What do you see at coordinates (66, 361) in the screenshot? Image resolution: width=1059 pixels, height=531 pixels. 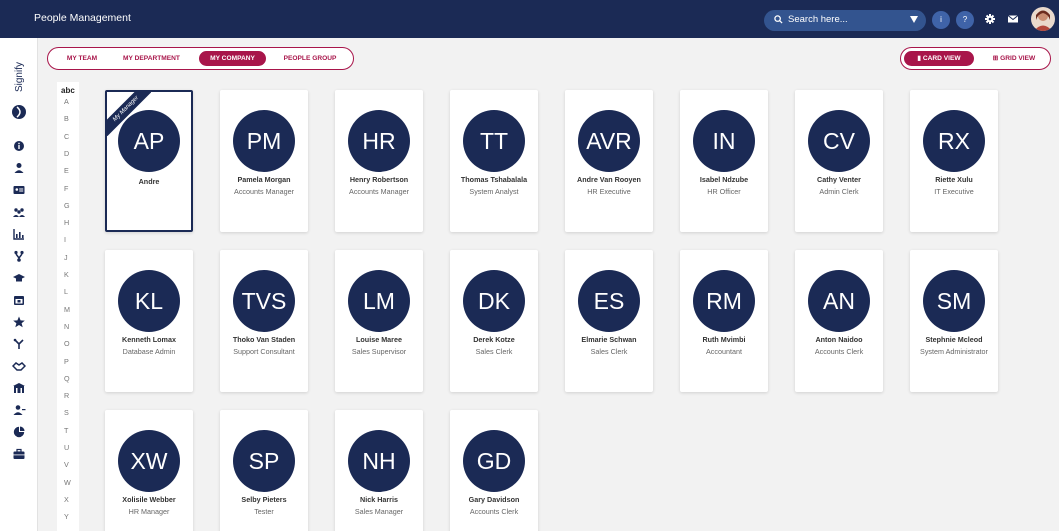 I see `alphabet-letter-p: P` at bounding box center [66, 361].